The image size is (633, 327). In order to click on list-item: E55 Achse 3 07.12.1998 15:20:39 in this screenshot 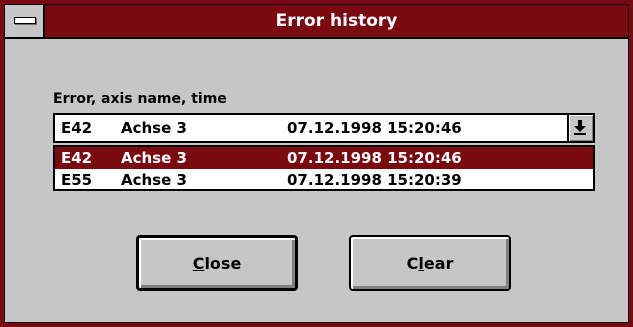, I will do `click(324, 180)`.